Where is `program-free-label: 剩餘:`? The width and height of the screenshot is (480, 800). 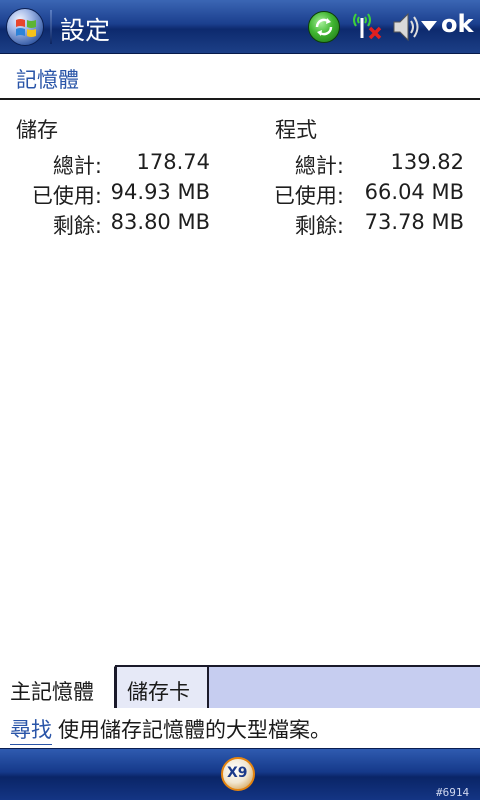
program-free-label: 剩餘: is located at coordinates (319, 226).